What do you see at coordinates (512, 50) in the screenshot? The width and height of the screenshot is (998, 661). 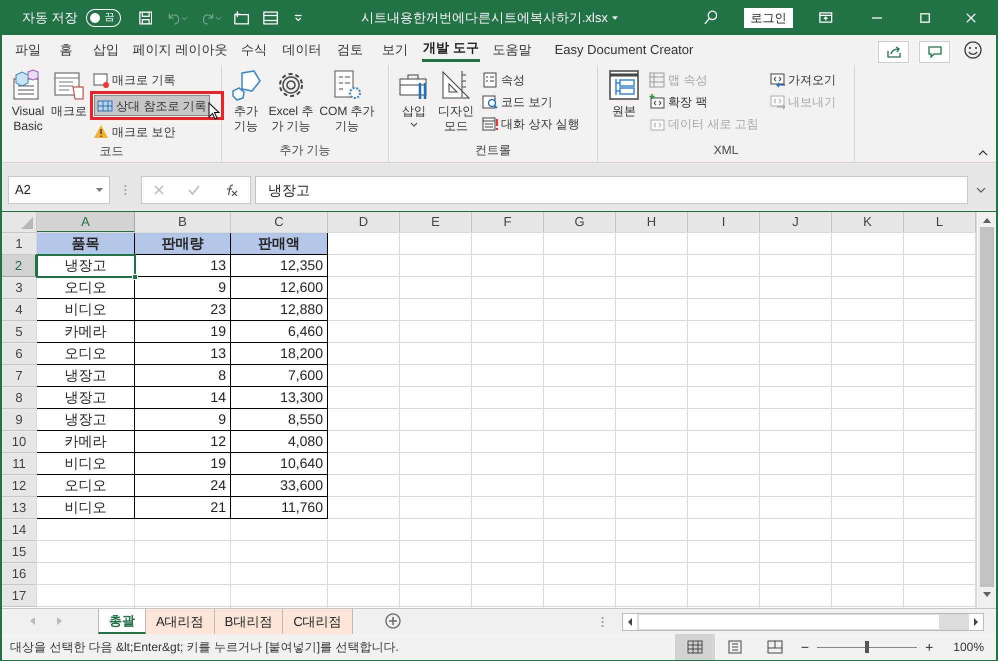 I see `ribbon-tab: 도움말` at bounding box center [512, 50].